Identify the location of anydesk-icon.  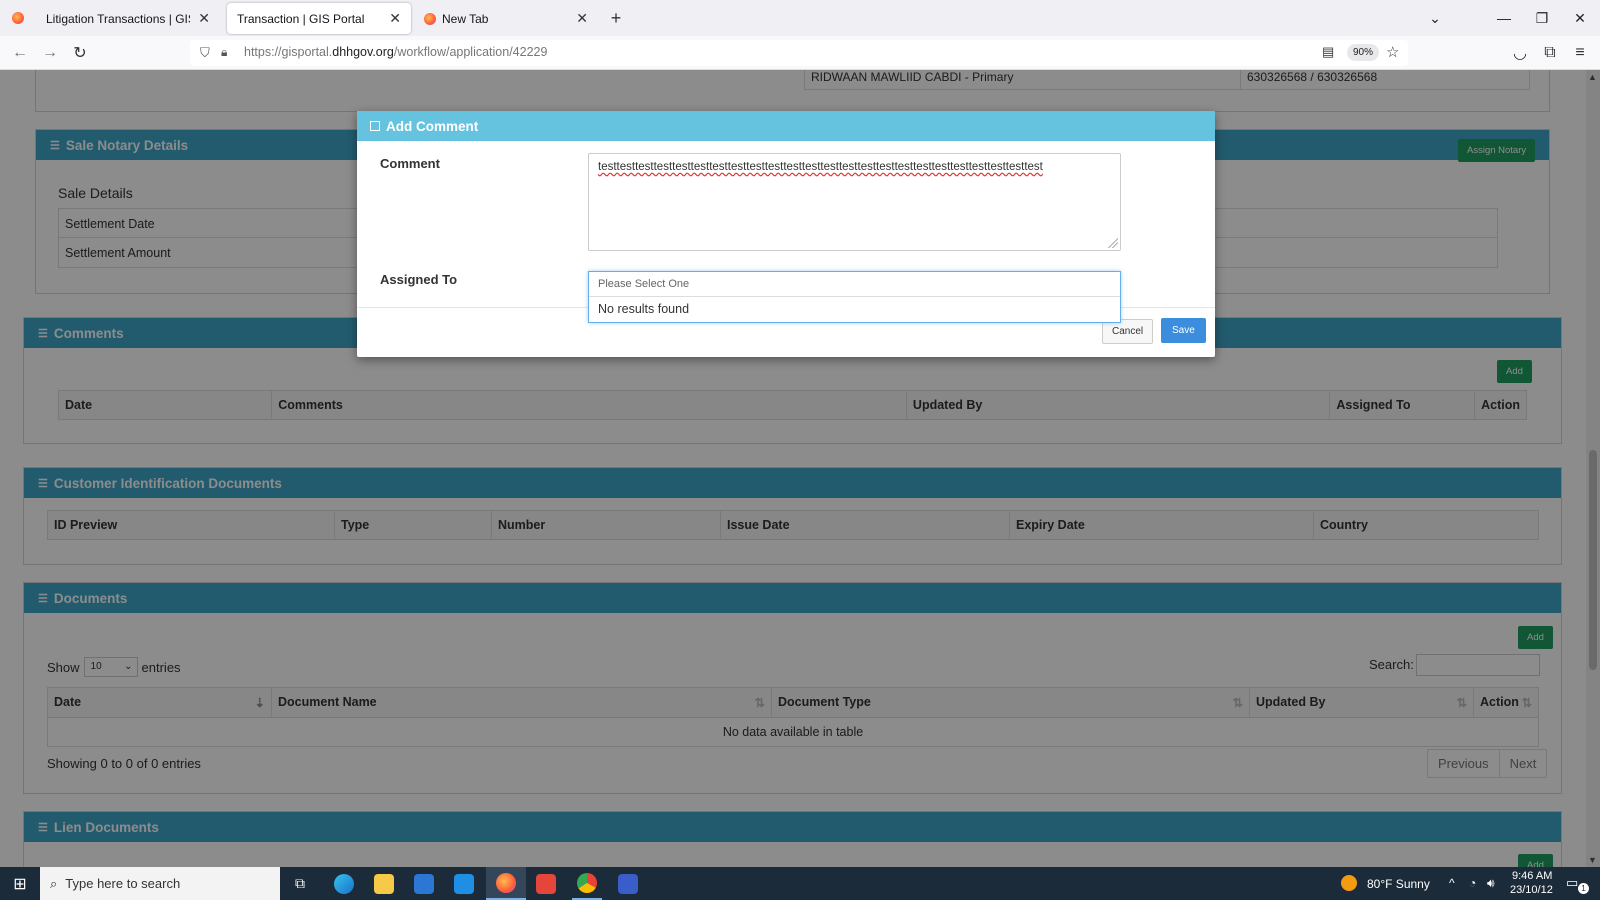
(546, 883).